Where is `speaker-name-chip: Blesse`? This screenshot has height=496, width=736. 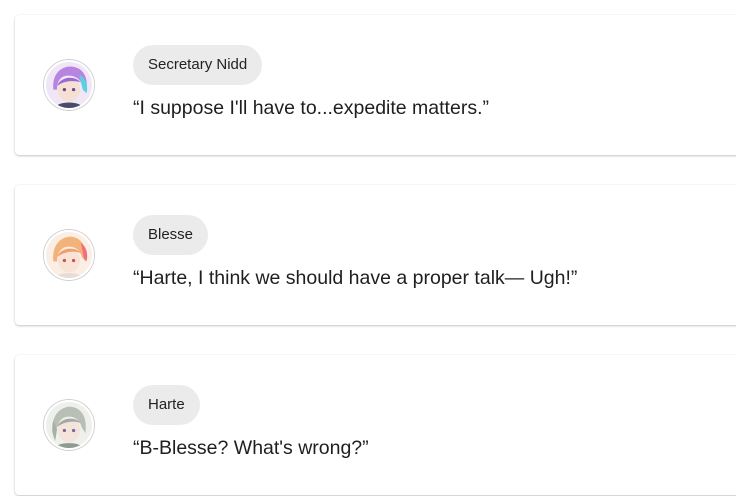
speaker-name-chip: Blesse is located at coordinates (171, 235).